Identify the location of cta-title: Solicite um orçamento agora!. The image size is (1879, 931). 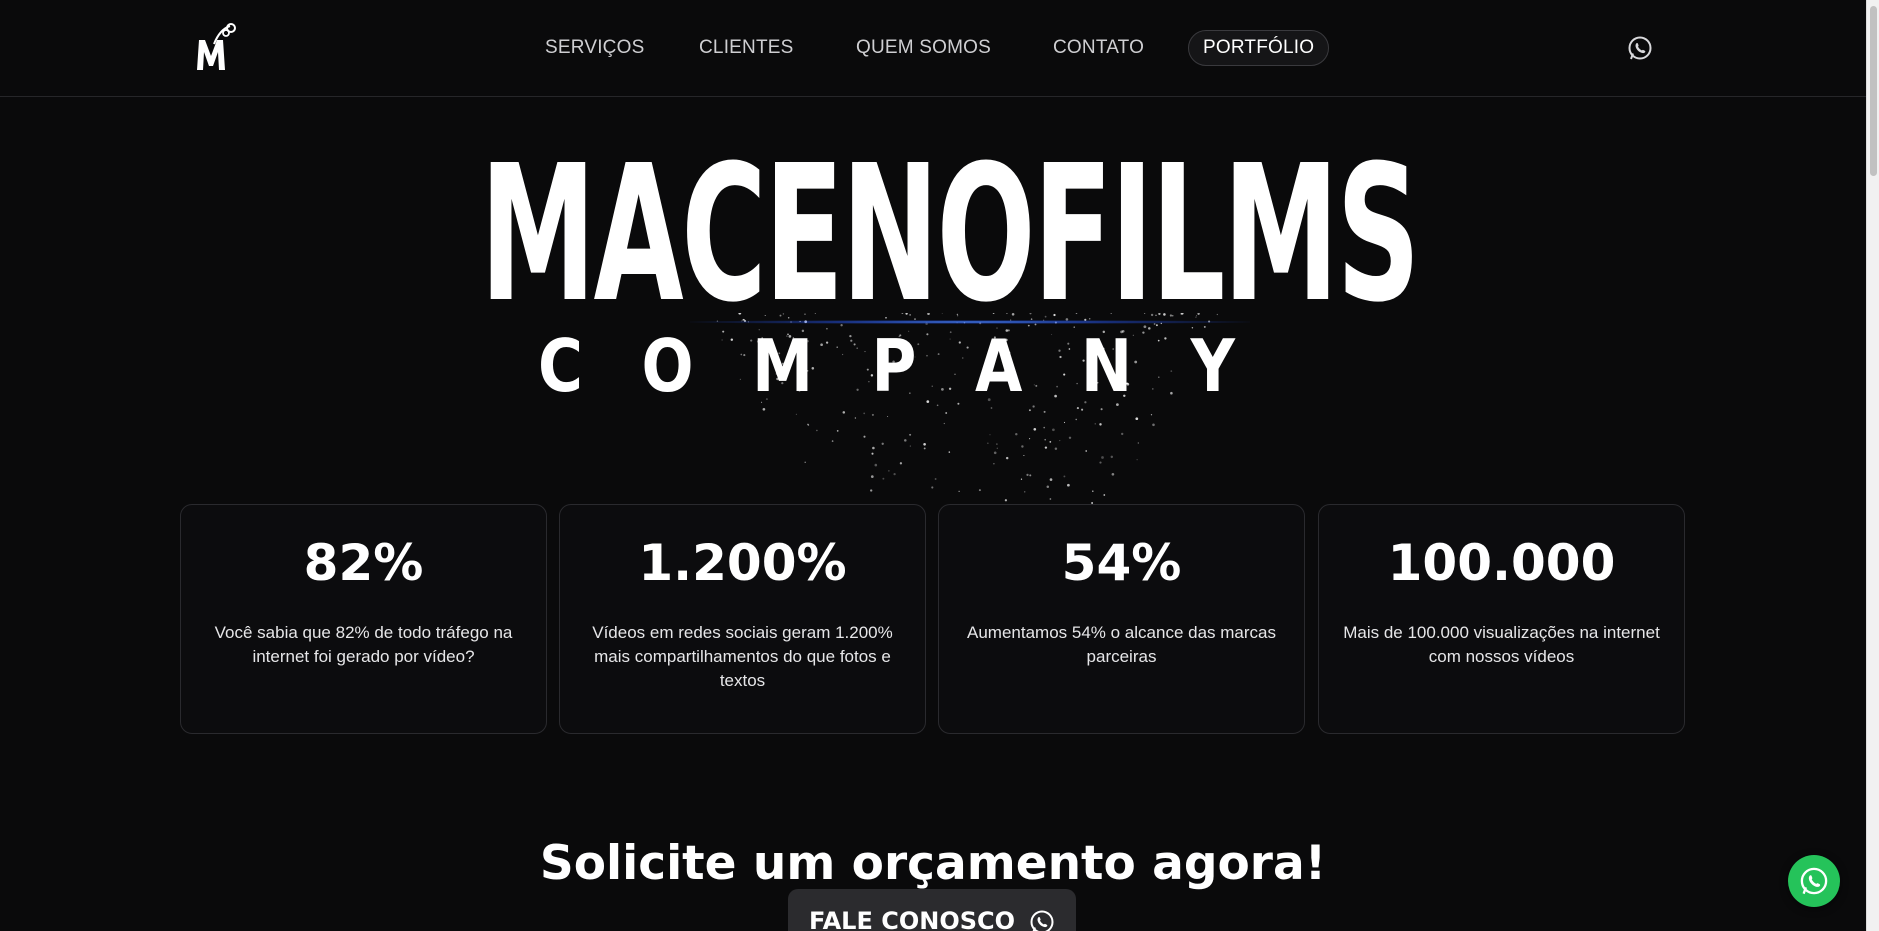
(933, 863).